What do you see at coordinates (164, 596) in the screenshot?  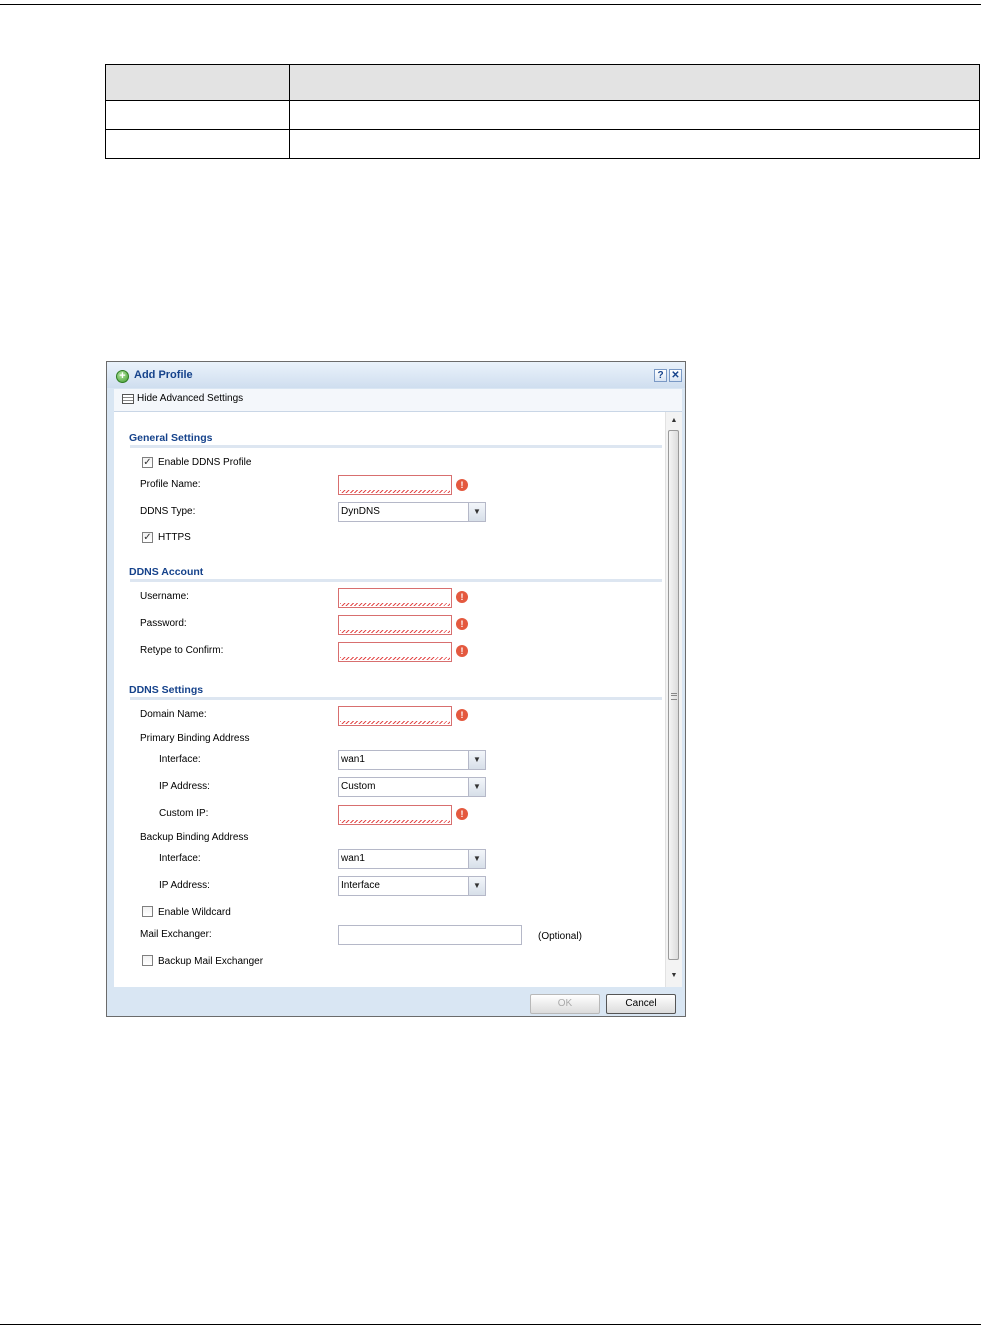 I see `username-label: Username:` at bounding box center [164, 596].